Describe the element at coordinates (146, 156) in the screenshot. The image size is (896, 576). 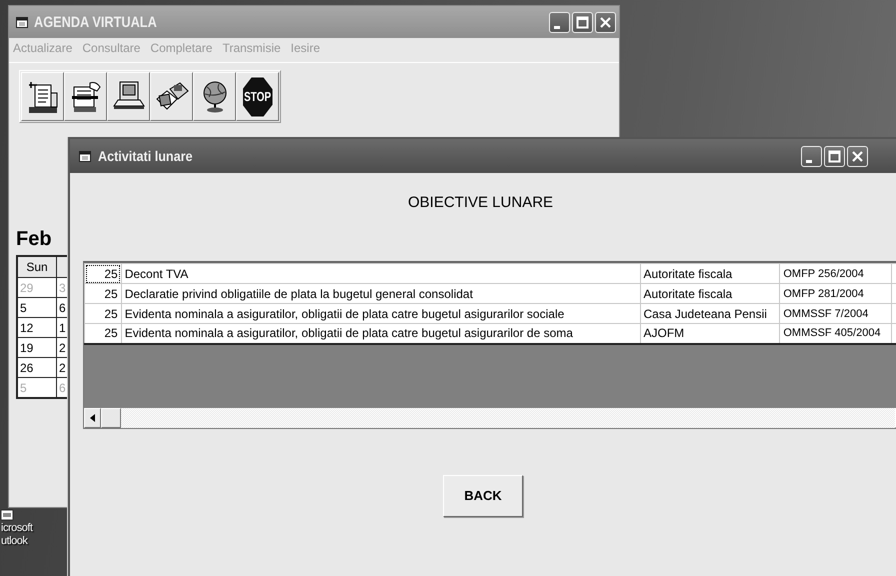
I see `window-title: Activitati lunare` at that location.